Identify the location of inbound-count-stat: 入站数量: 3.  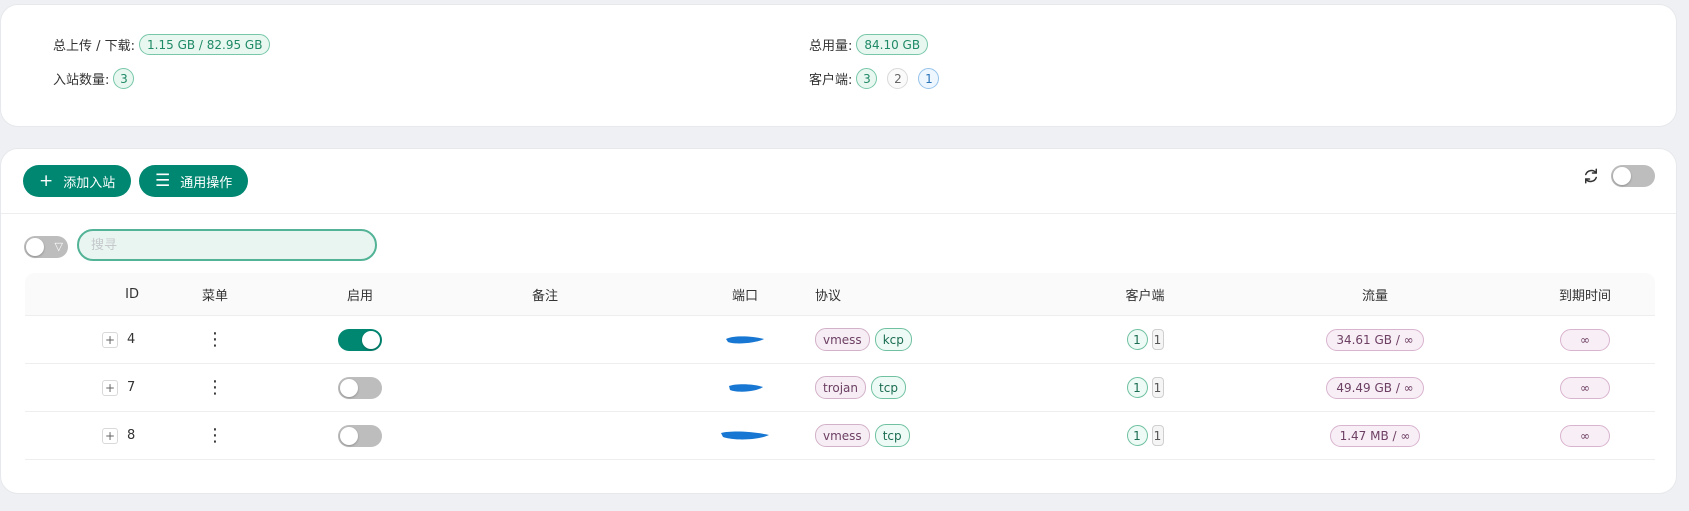
(94, 78).